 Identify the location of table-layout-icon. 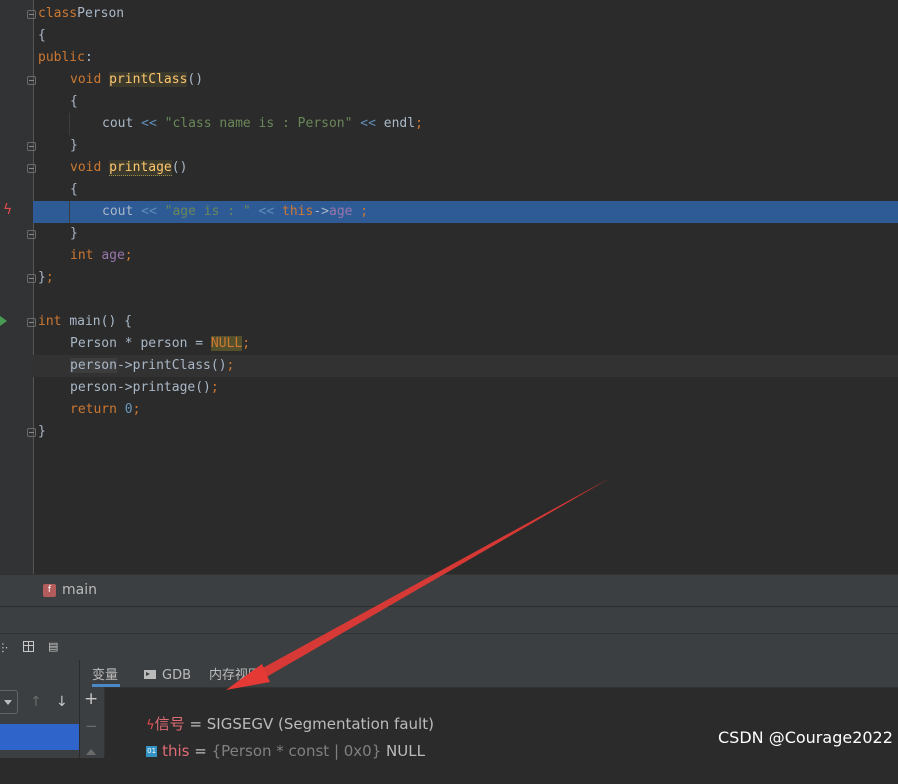
(28, 646).